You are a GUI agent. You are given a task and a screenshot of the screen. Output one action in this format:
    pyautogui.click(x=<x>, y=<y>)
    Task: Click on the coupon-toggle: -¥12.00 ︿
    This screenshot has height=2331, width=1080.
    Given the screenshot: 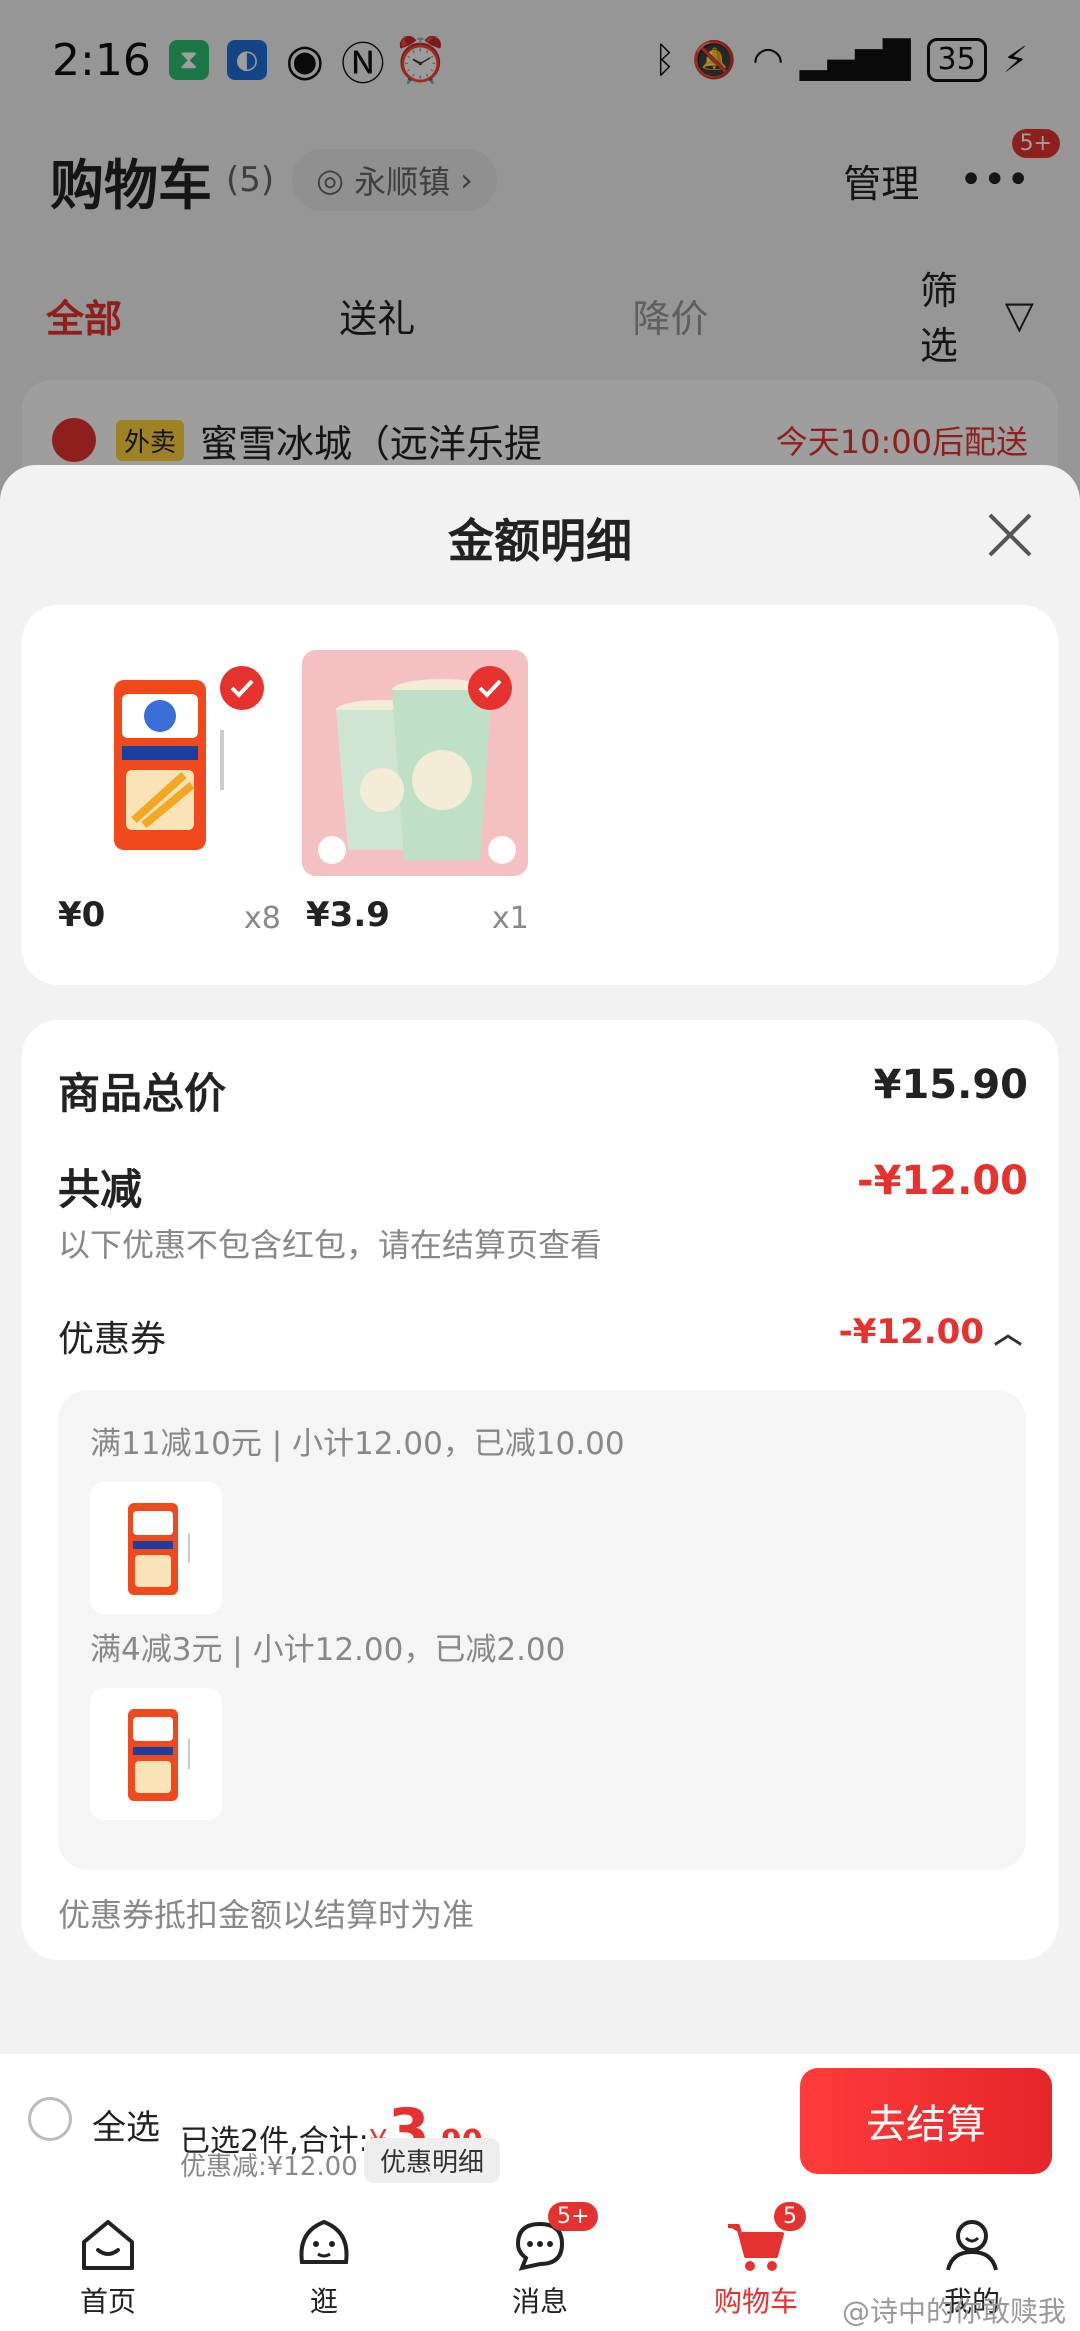 What is the action you would take?
    pyautogui.click(x=930, y=1332)
    